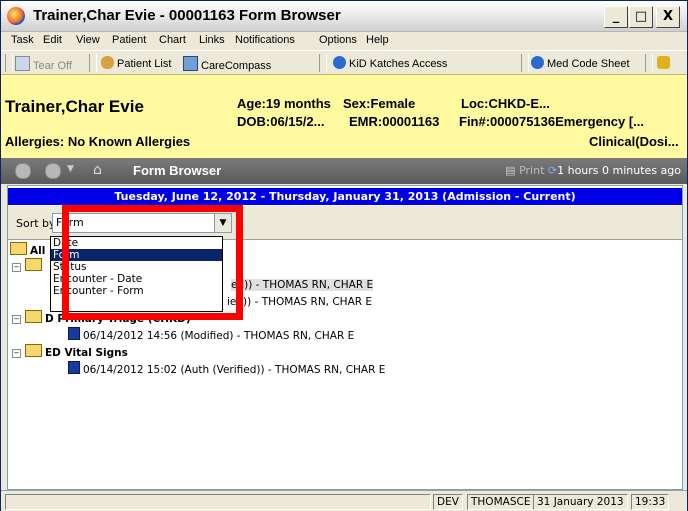 The height and width of the screenshot is (511, 688). What do you see at coordinates (88, 40) in the screenshot?
I see `menu-view: View` at bounding box center [88, 40].